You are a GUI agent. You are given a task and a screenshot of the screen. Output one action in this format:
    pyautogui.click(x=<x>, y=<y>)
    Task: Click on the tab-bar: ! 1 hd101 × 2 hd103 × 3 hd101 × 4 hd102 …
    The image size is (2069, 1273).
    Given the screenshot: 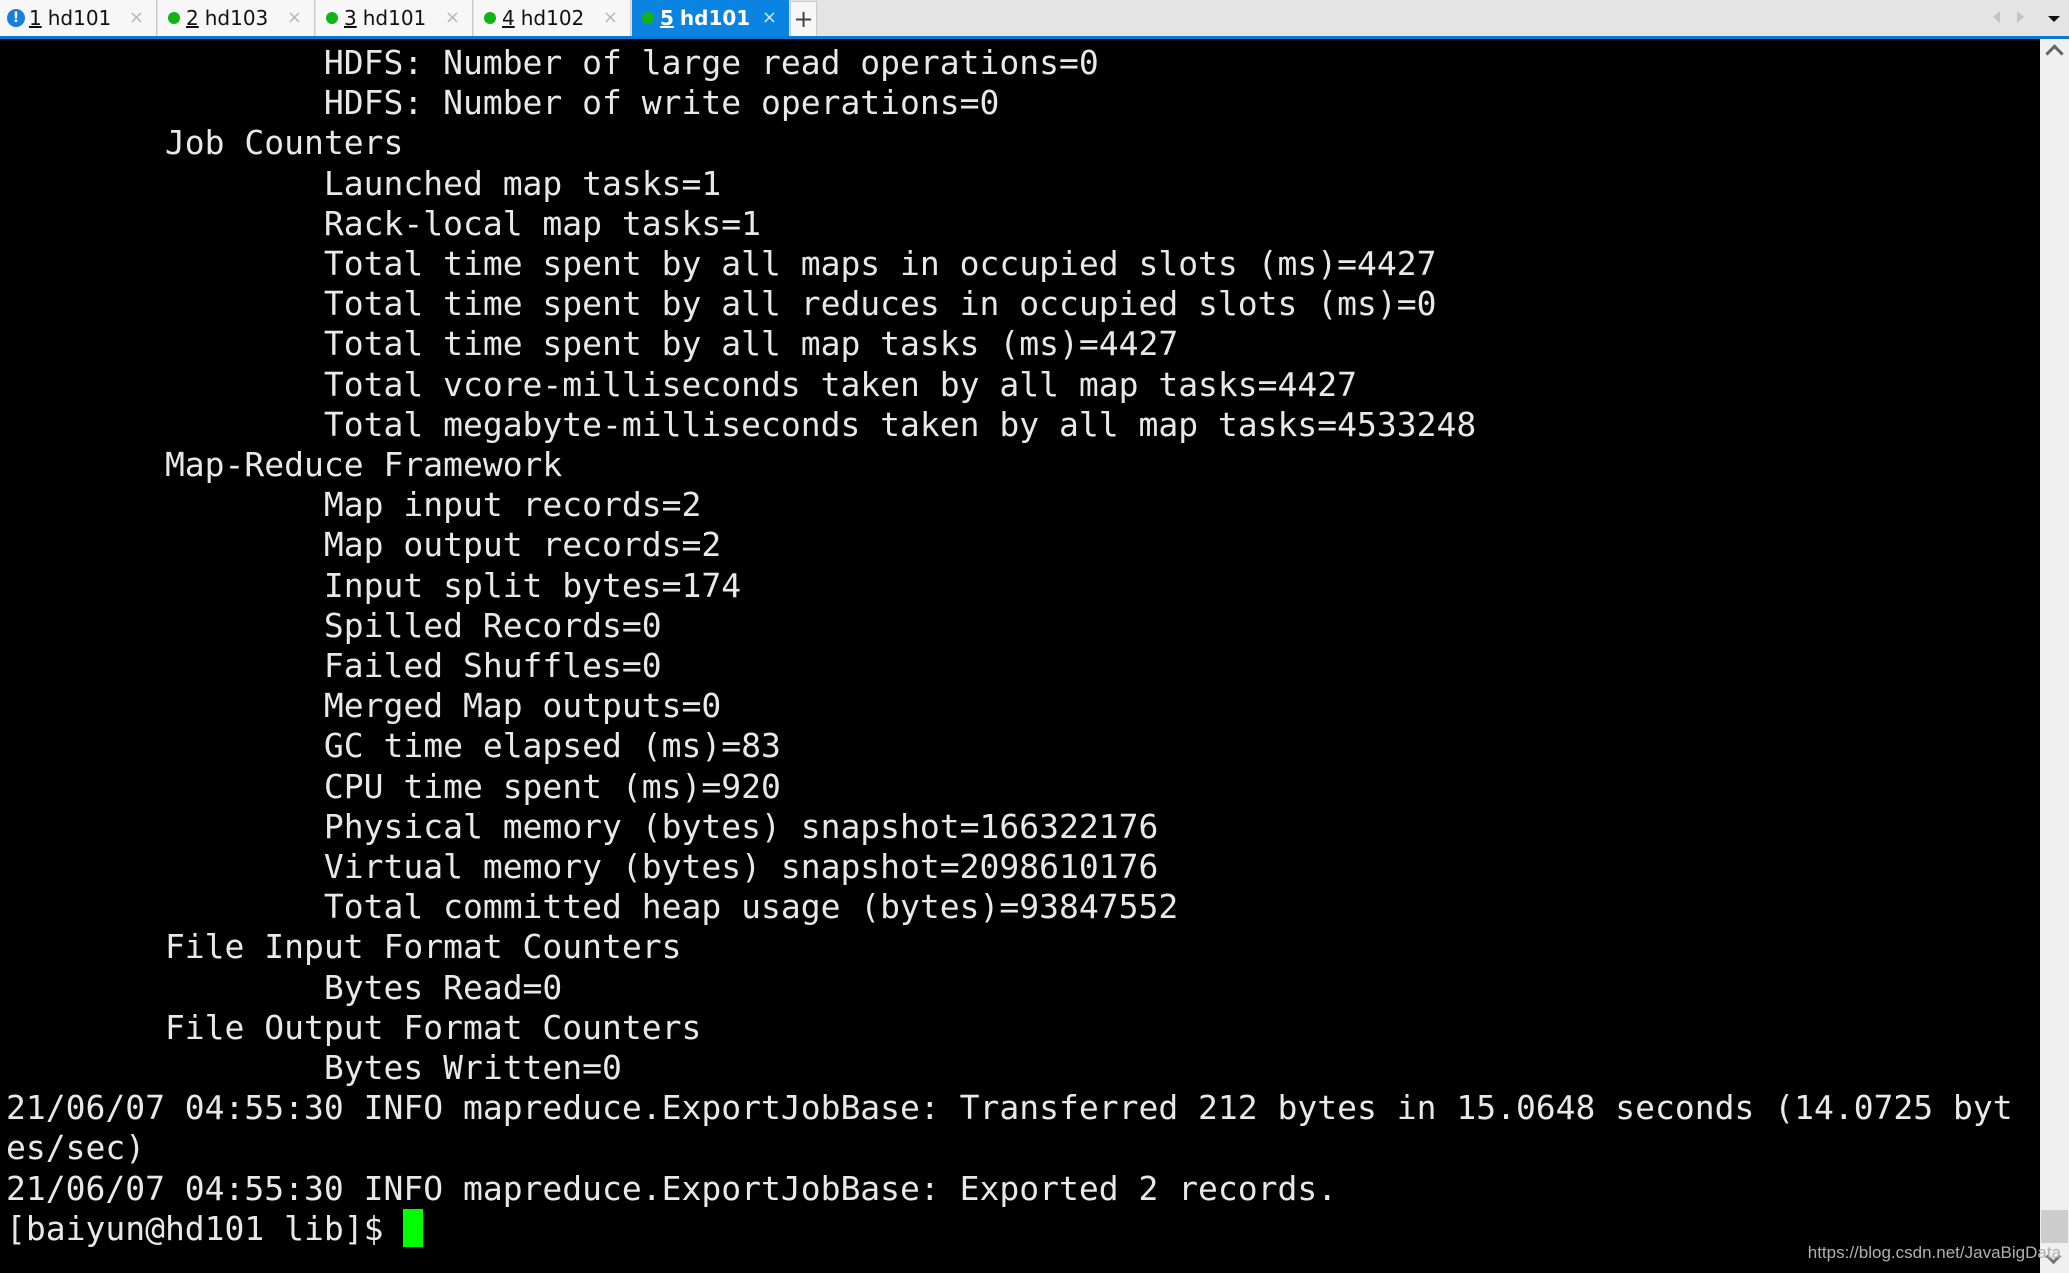 What is the action you would take?
    pyautogui.click(x=1034, y=18)
    